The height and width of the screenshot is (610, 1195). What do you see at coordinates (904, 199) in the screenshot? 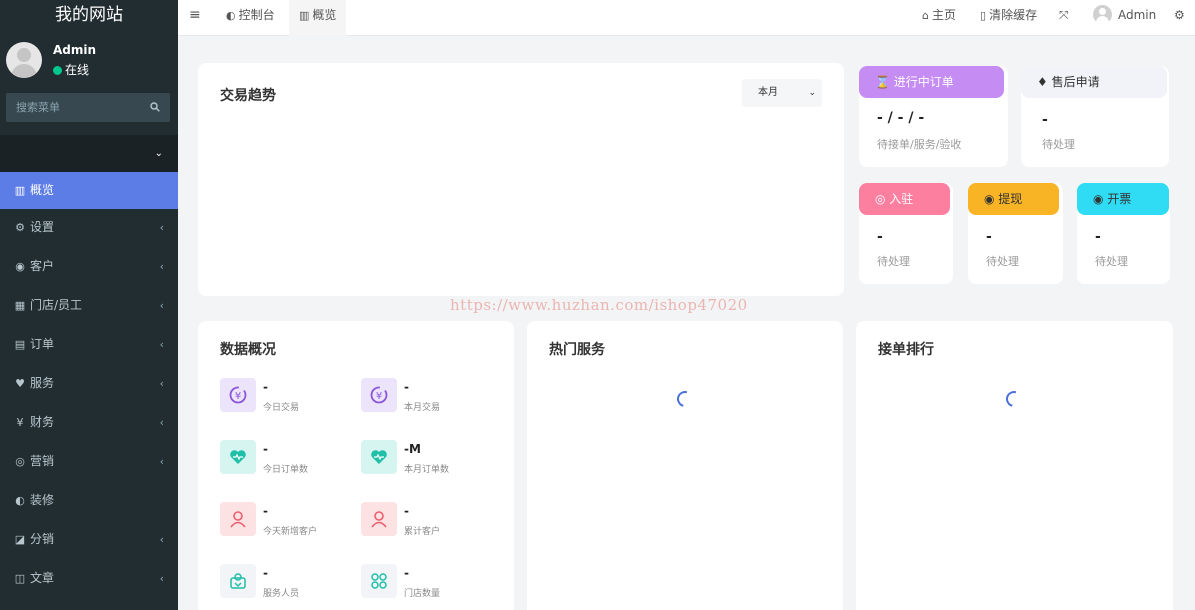
I see `settle-pill: ◎ 入驻` at bounding box center [904, 199].